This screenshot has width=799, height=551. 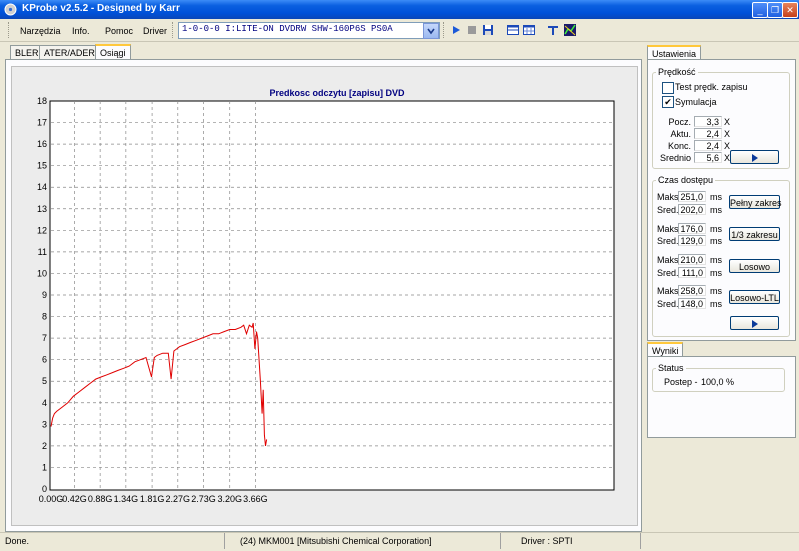 I want to click on close-icon: ✕, so click(x=790, y=10).